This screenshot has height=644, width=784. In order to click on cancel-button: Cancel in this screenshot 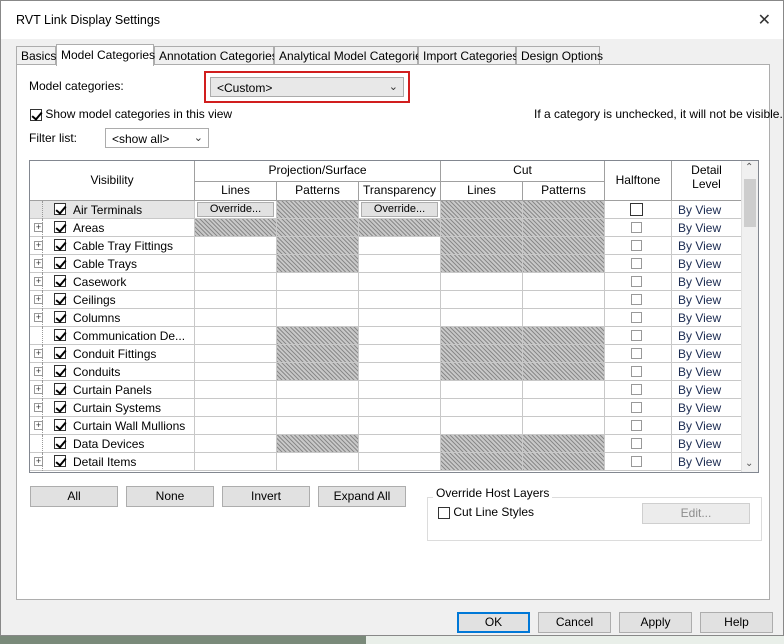, I will do `click(574, 622)`.